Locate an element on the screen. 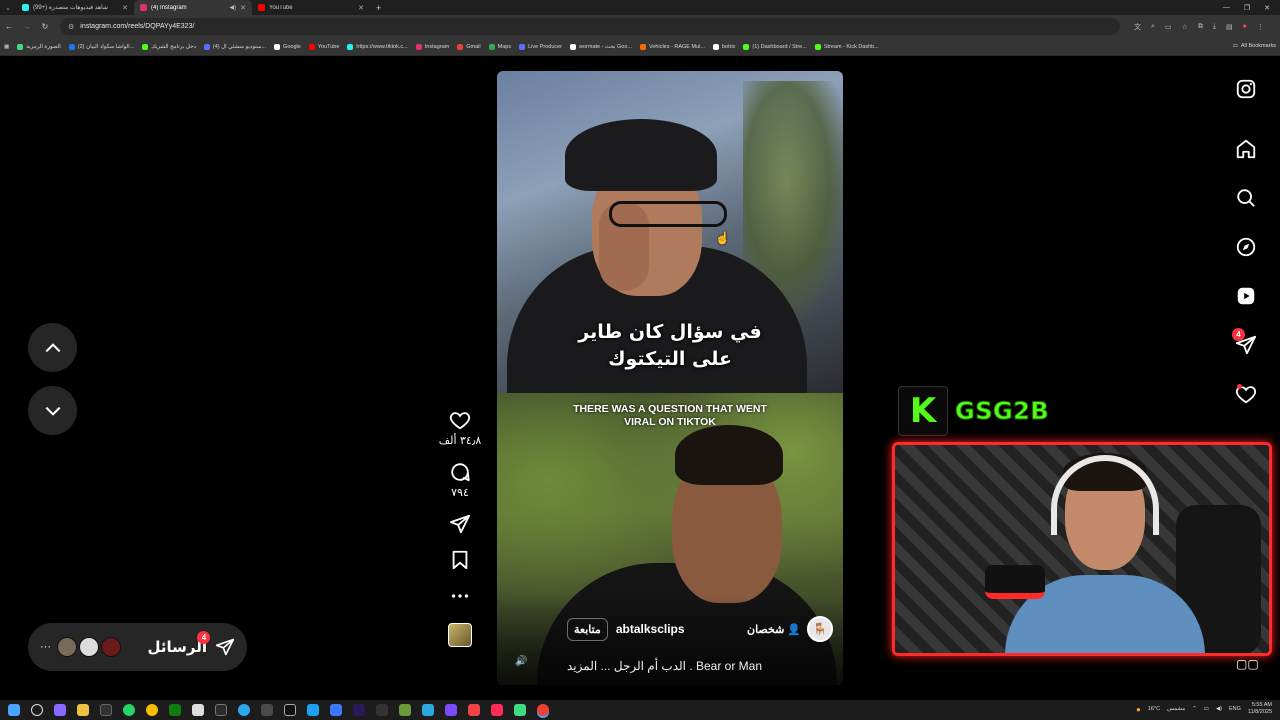 Image resolution: width=1280 pixels, height=720 pixels. network-icon: ▭ is located at coordinates (1206, 709).